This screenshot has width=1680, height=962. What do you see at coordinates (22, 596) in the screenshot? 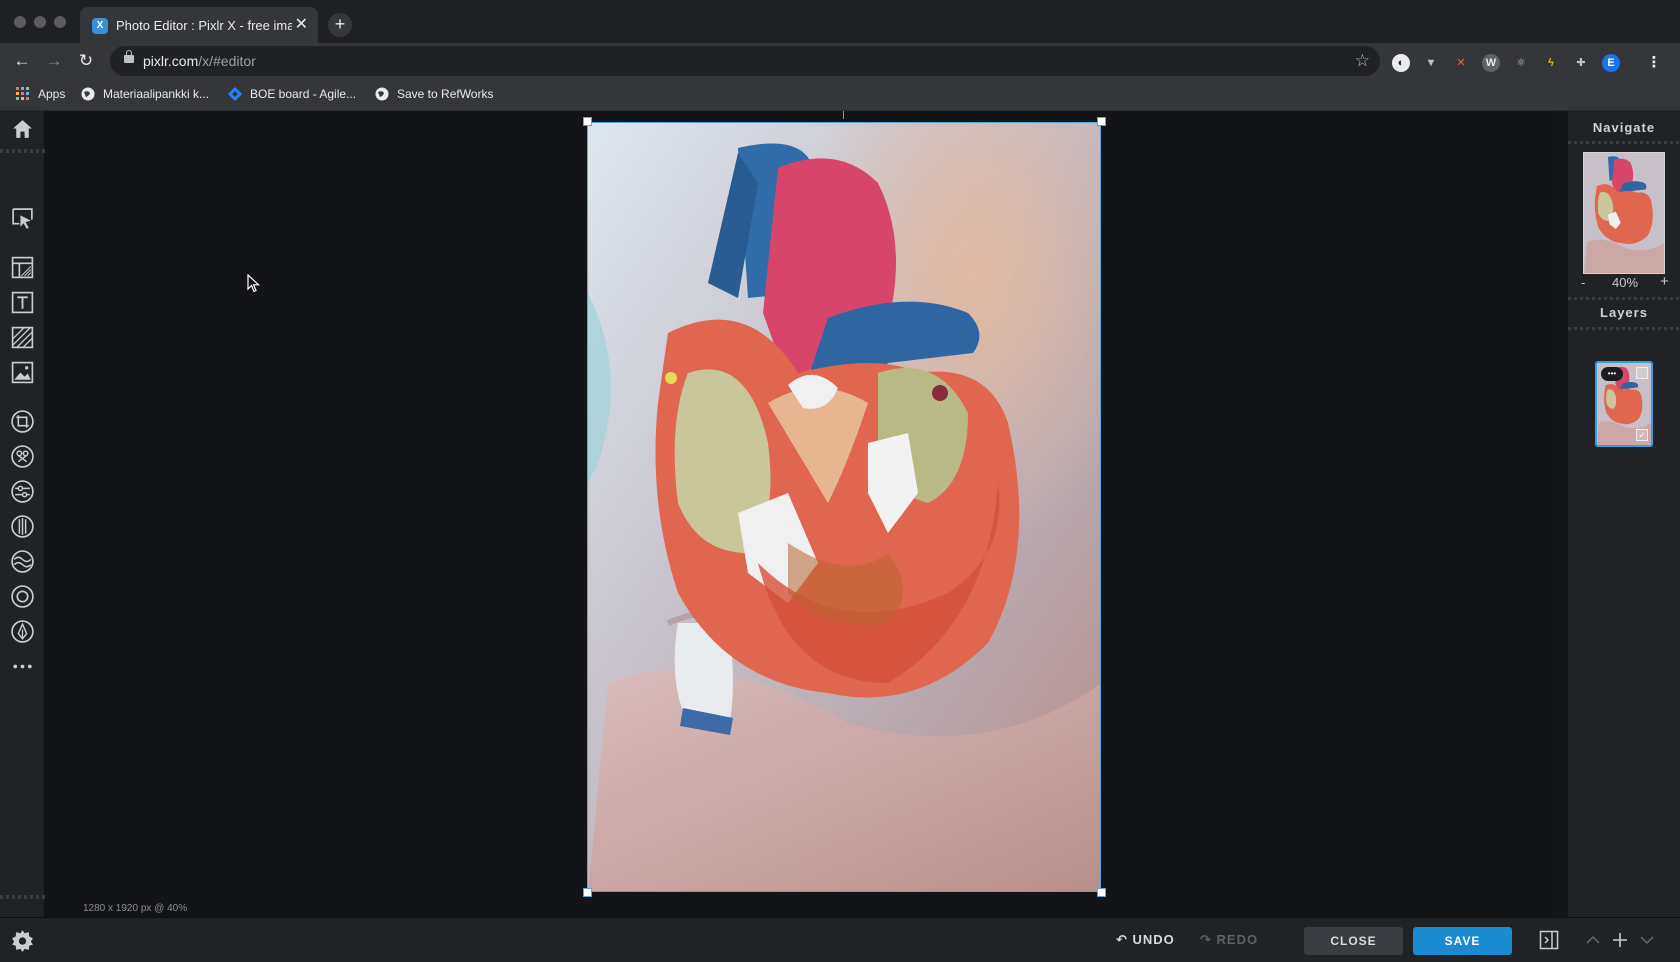
I see `focus-circle-icon` at bounding box center [22, 596].